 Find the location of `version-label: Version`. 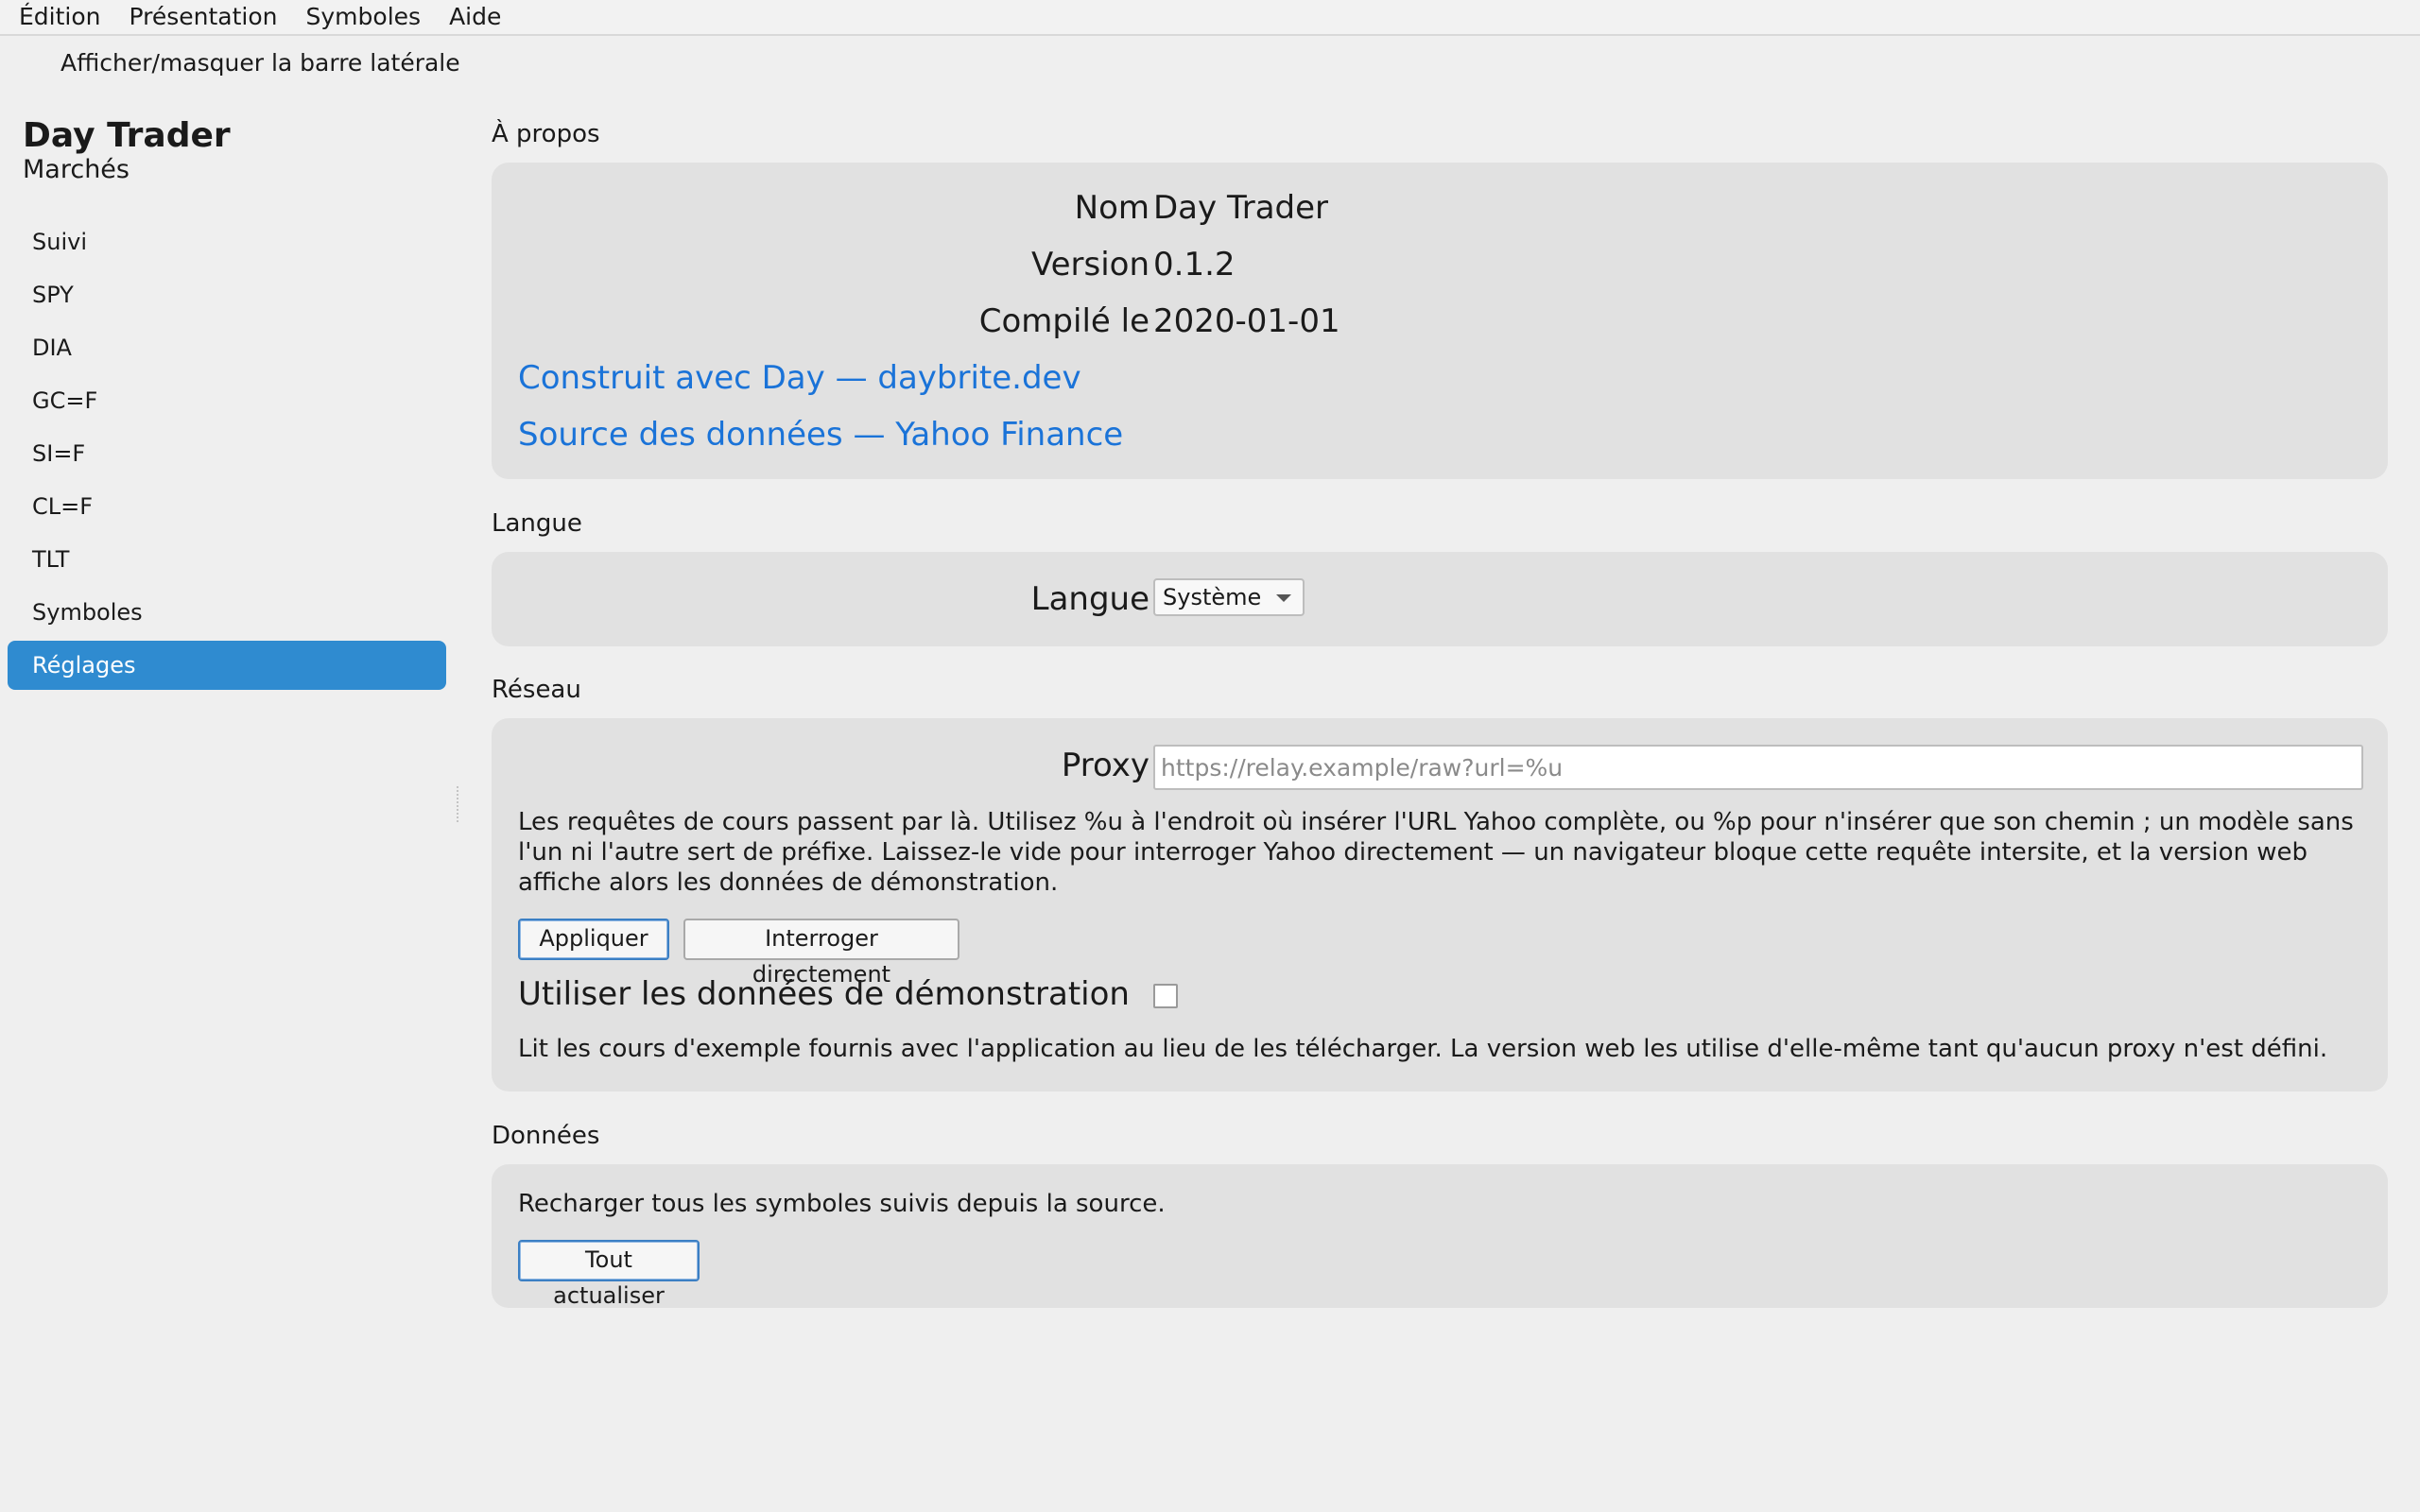

version-label: Version is located at coordinates (1090, 265).